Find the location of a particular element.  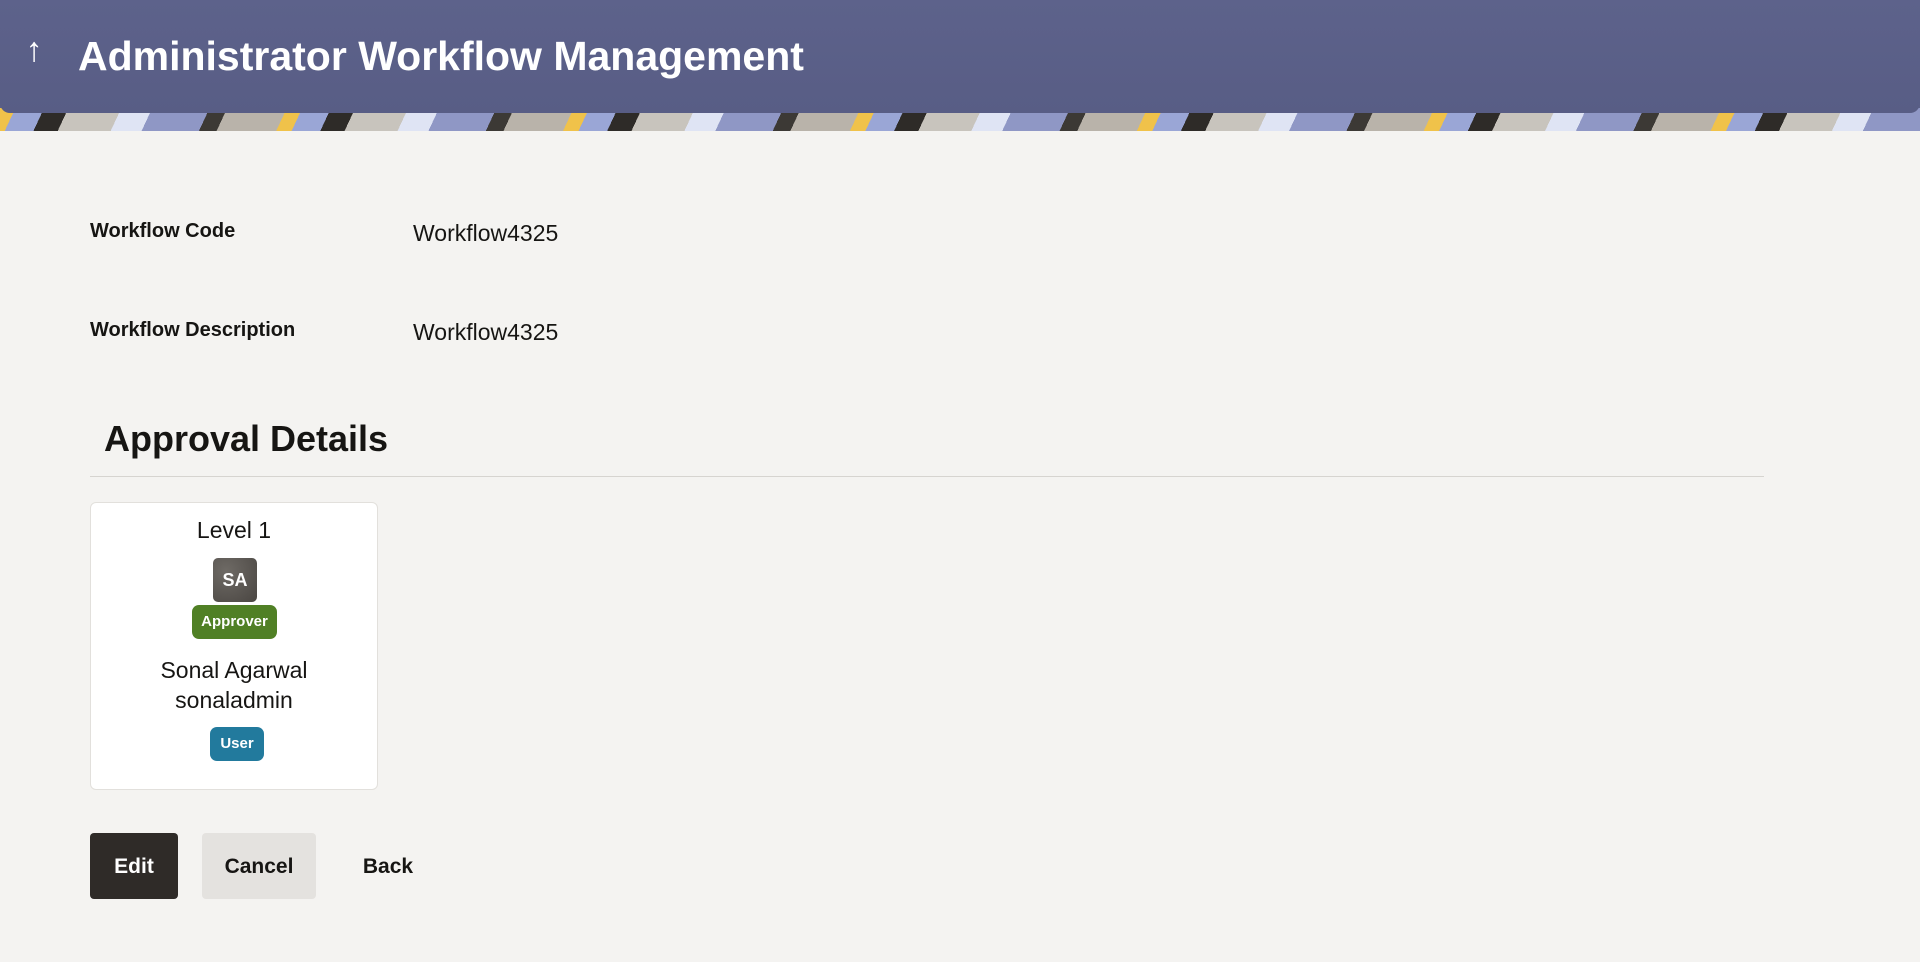

user-name: Sonal Agarwal is located at coordinates (234, 670).